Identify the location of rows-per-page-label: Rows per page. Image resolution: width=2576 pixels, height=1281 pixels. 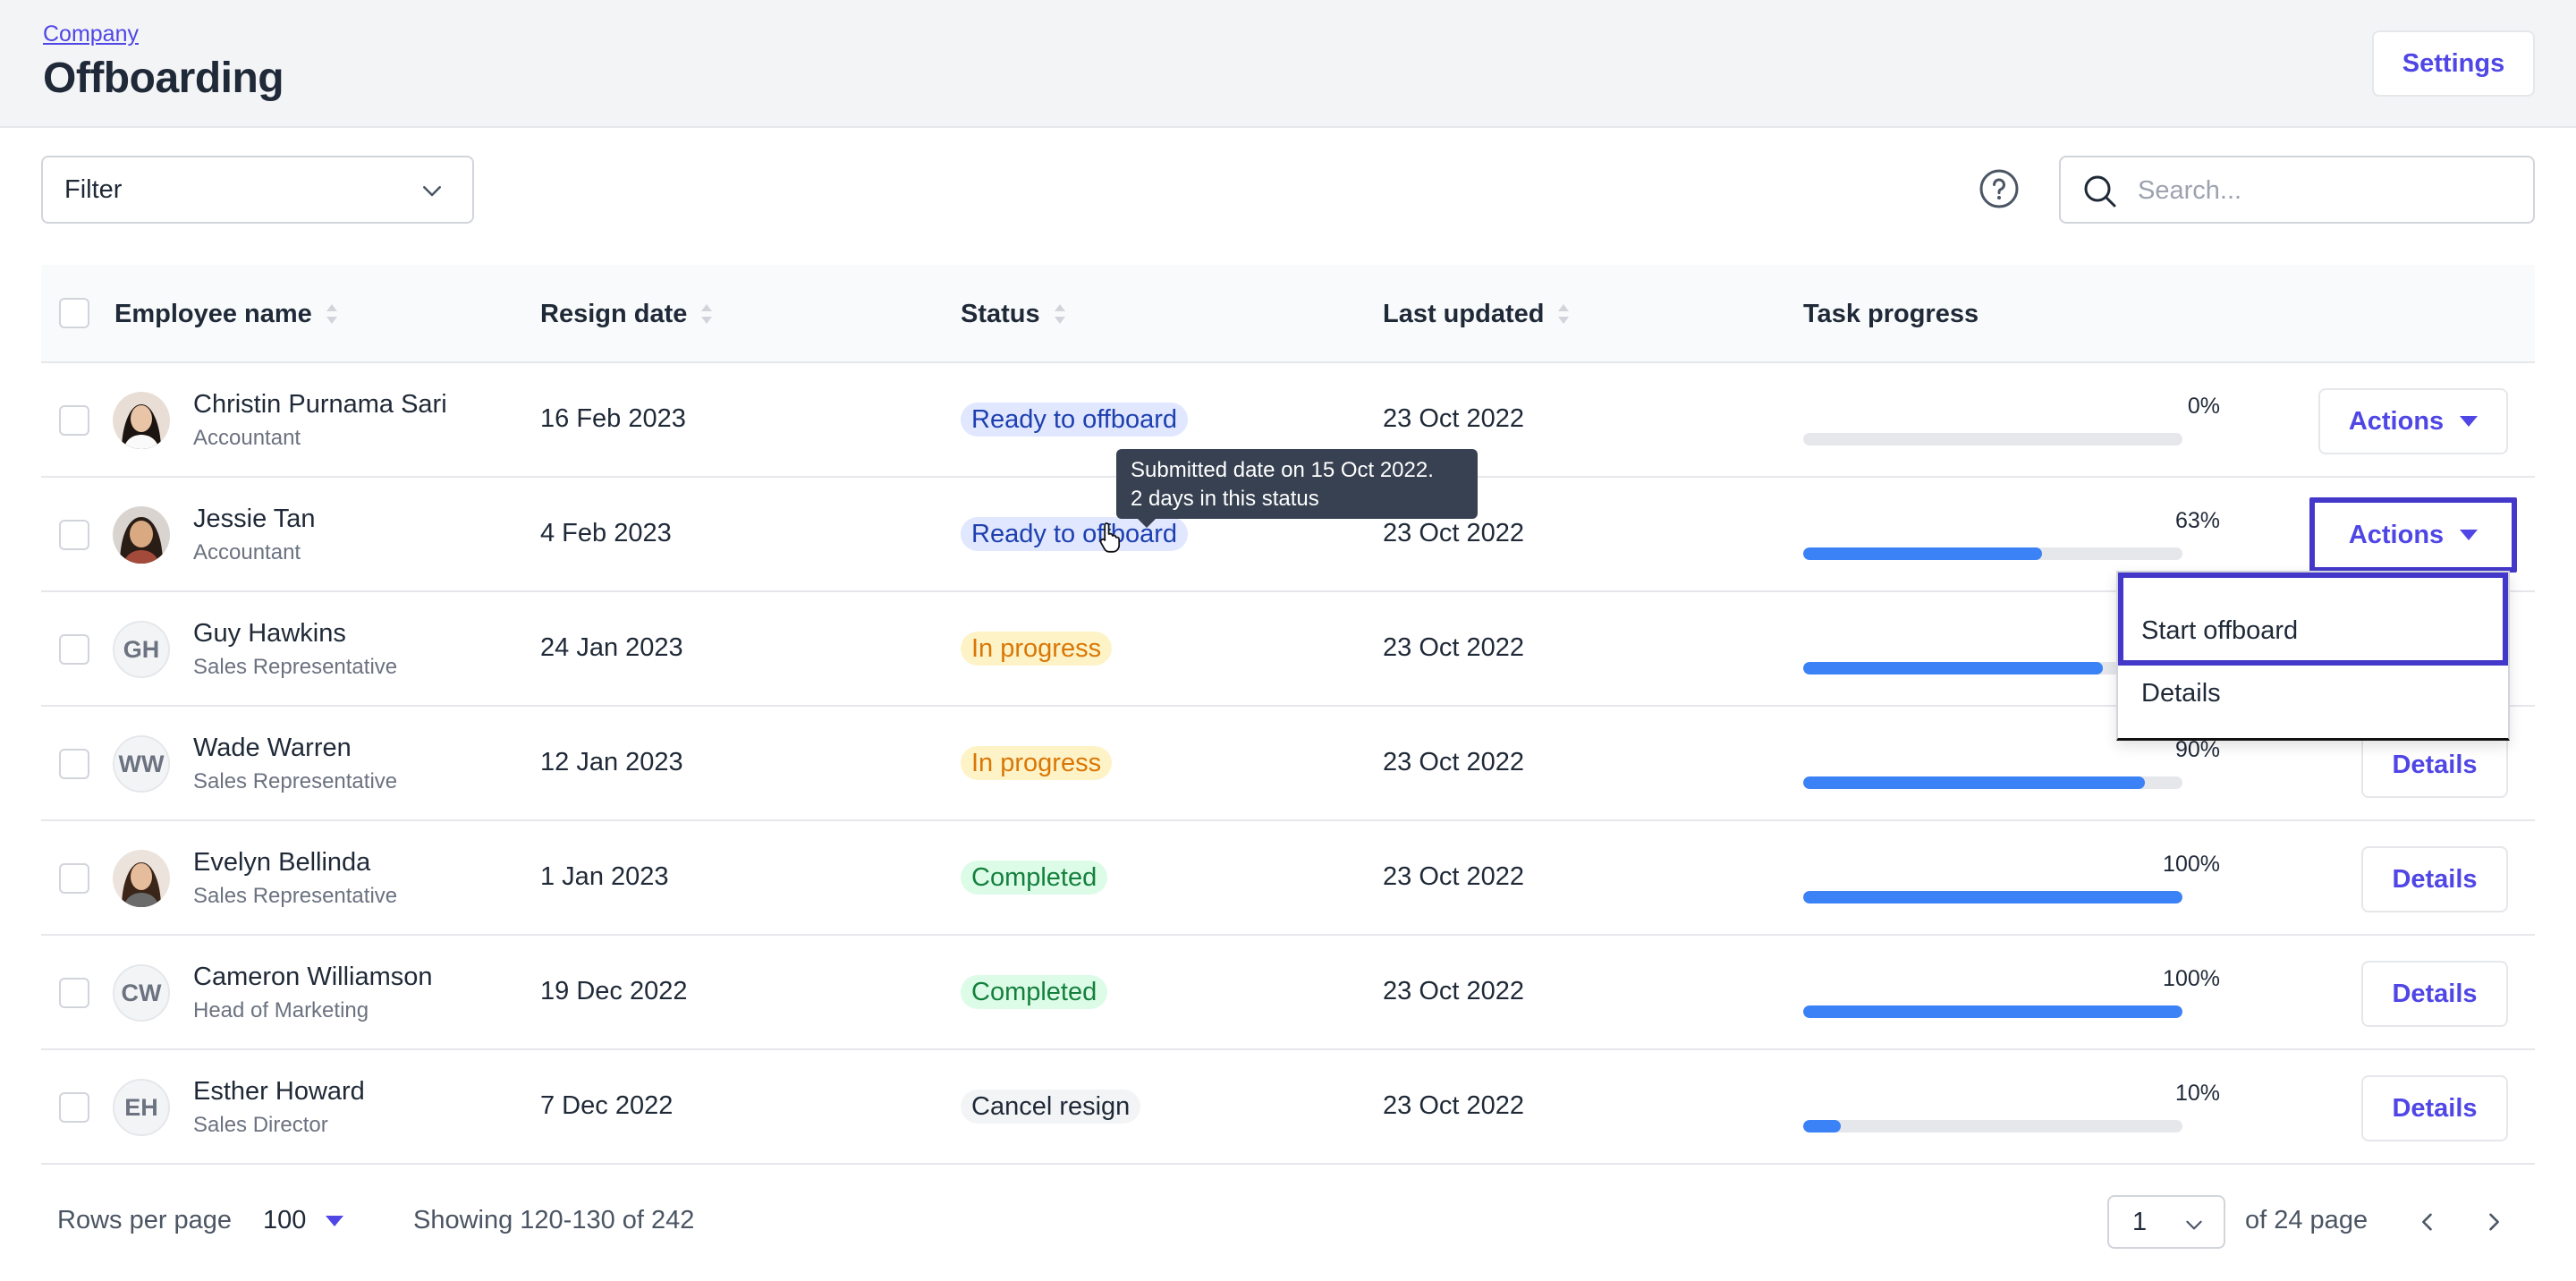
(145, 1220).